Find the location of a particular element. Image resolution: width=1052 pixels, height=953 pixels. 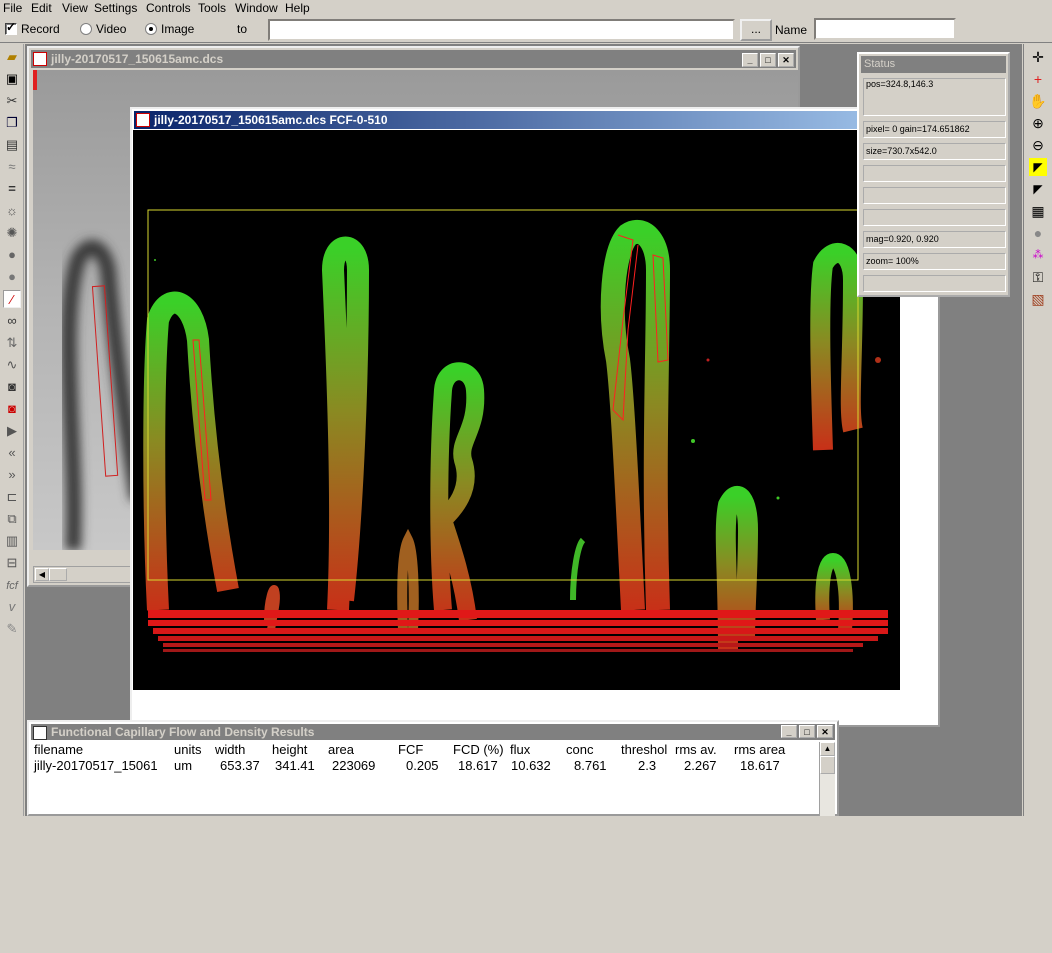

status-zoom: zoom= 100% is located at coordinates (934, 261).